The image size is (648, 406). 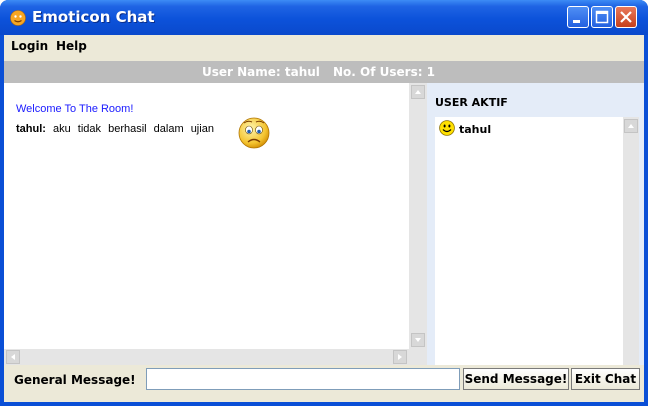 What do you see at coordinates (324, 17) in the screenshot?
I see `title-bar: Emoticon Chat` at bounding box center [324, 17].